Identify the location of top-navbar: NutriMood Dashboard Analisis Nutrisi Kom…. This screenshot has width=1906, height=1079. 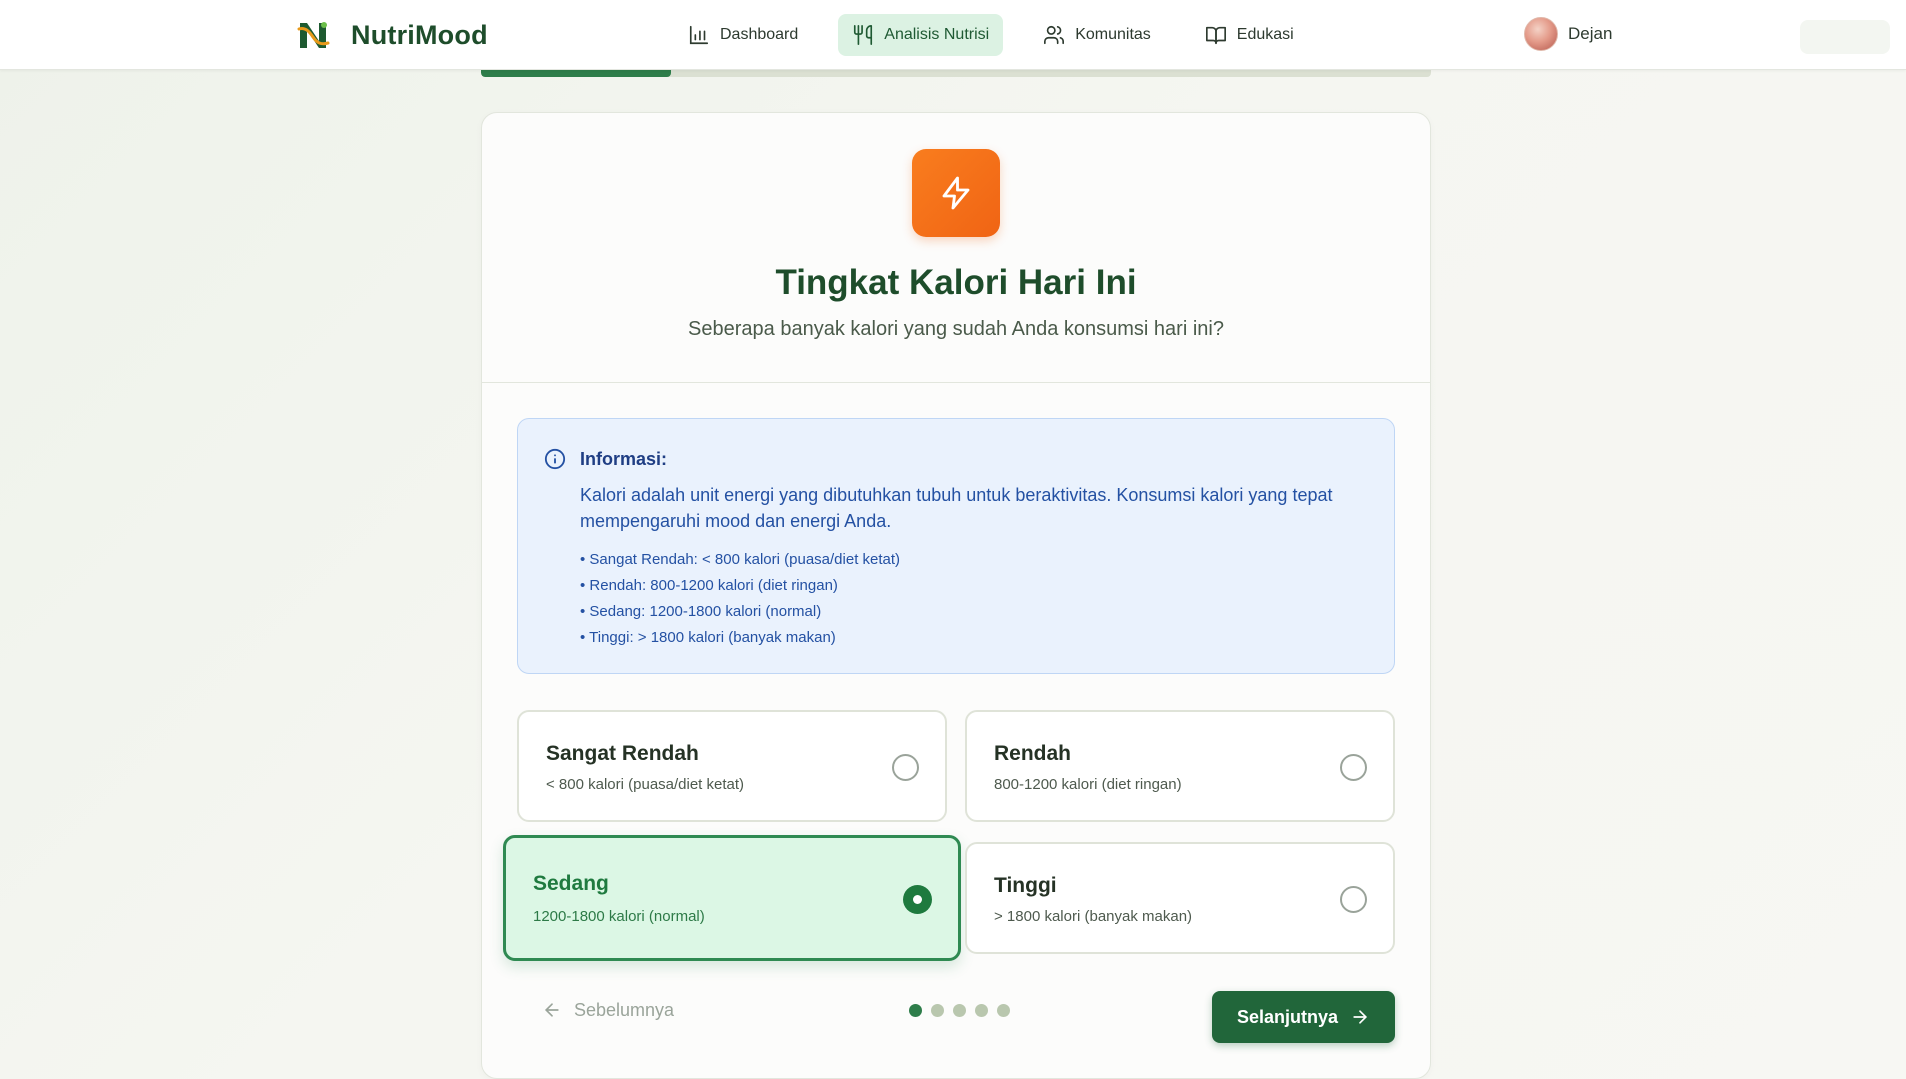
(953, 35).